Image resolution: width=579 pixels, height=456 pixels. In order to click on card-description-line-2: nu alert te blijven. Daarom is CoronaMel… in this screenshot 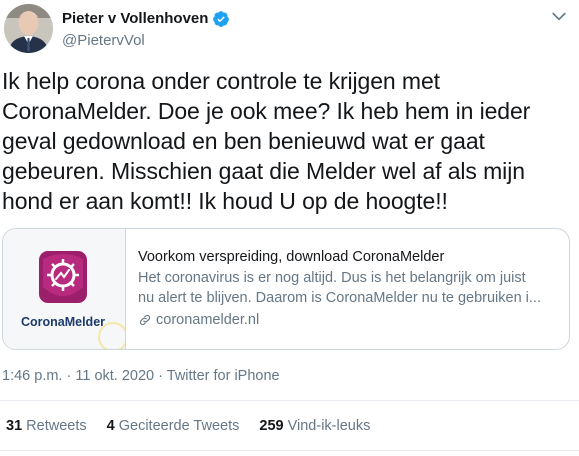, I will do `click(339, 298)`.